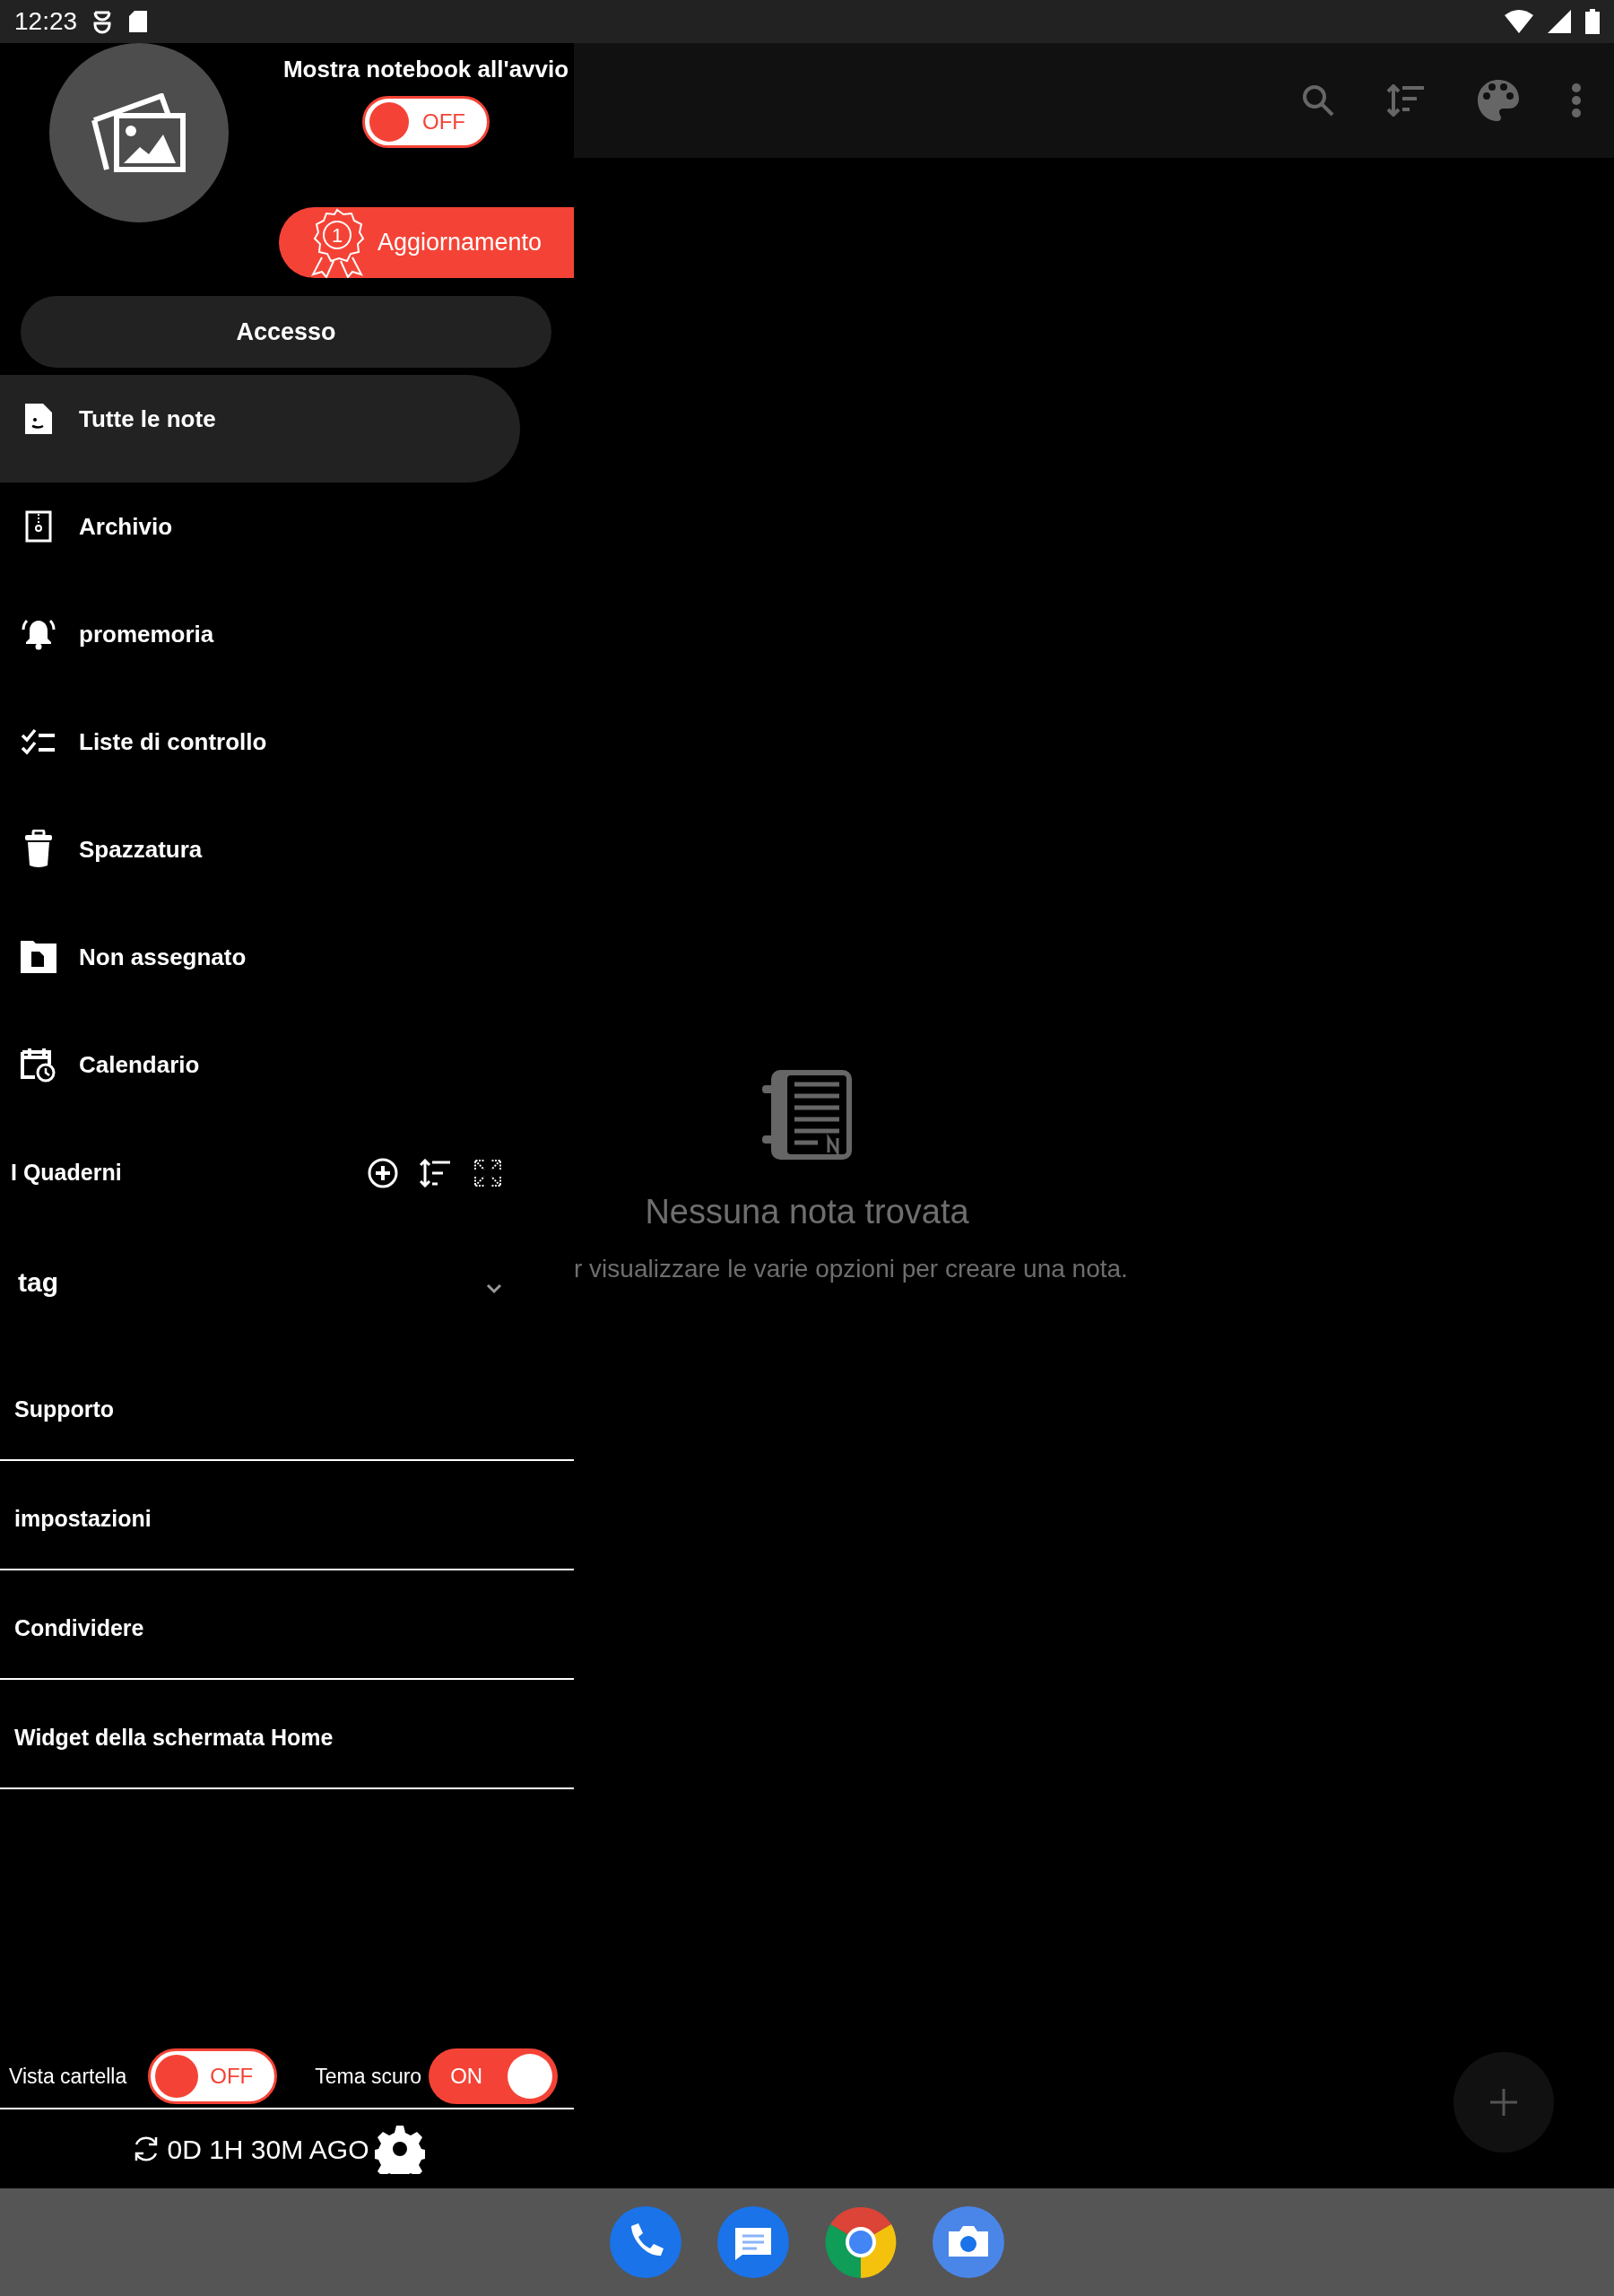 This screenshot has width=1614, height=2296. I want to click on add-icon, so click(383, 1173).